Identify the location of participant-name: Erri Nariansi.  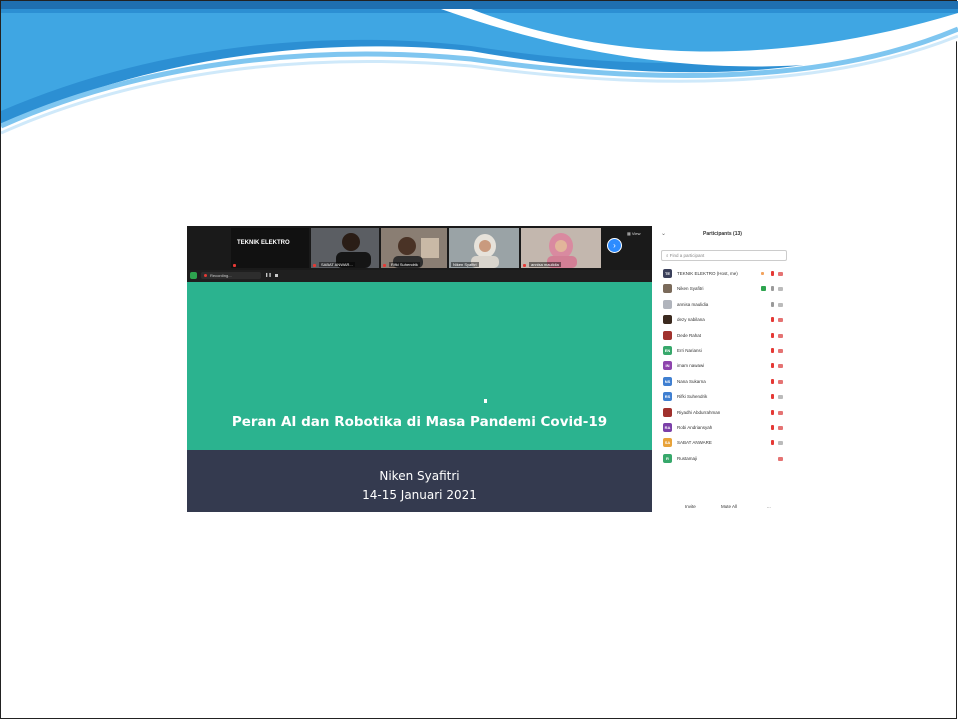
(689, 350).